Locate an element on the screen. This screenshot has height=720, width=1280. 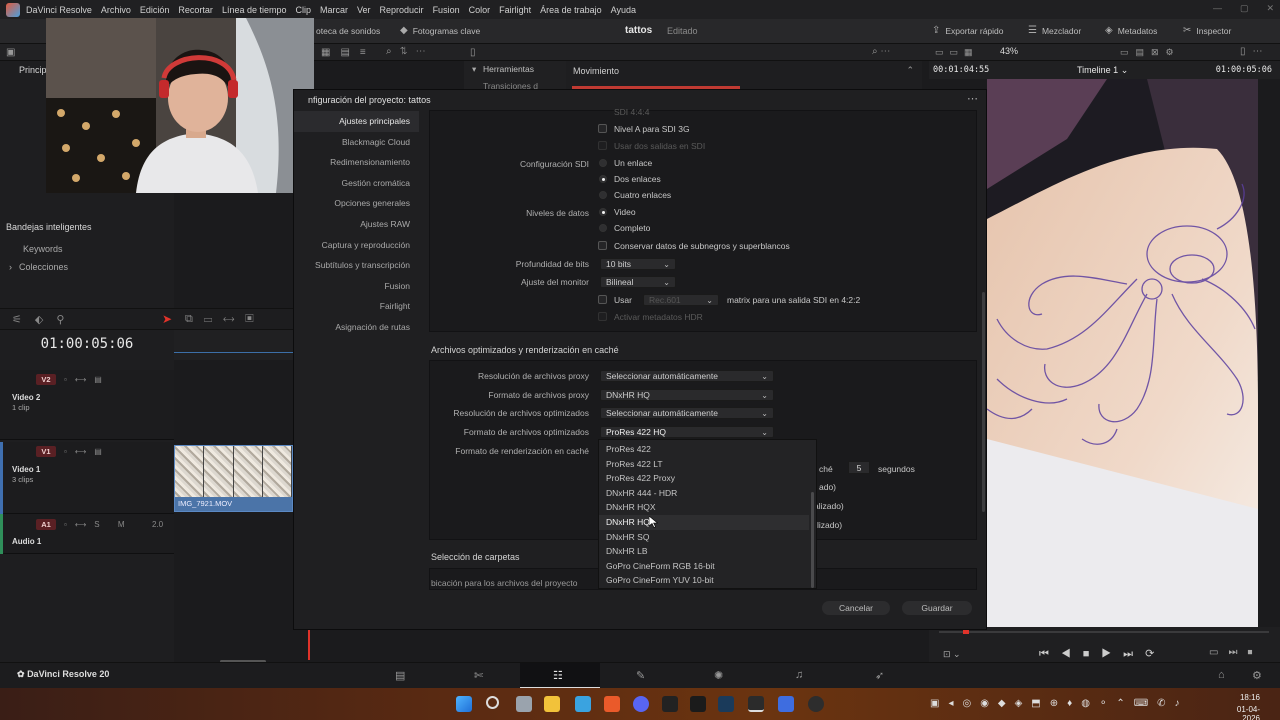
menu-item: Reproducir is located at coordinates (402, 10).